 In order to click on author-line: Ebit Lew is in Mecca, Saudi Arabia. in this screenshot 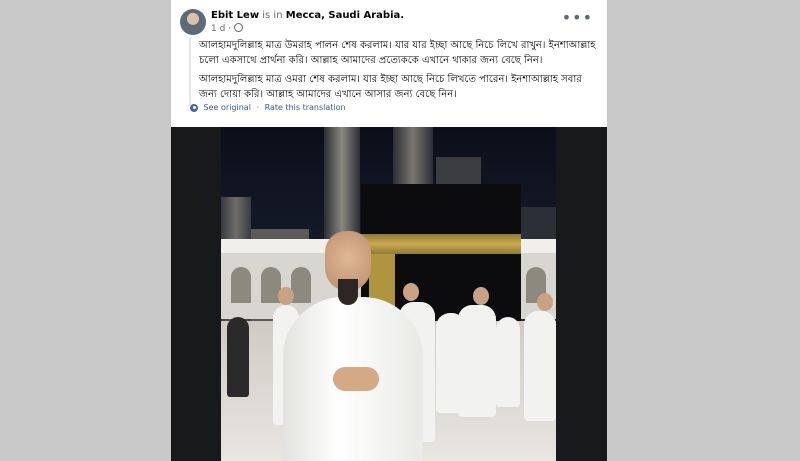, I will do `click(307, 15)`.